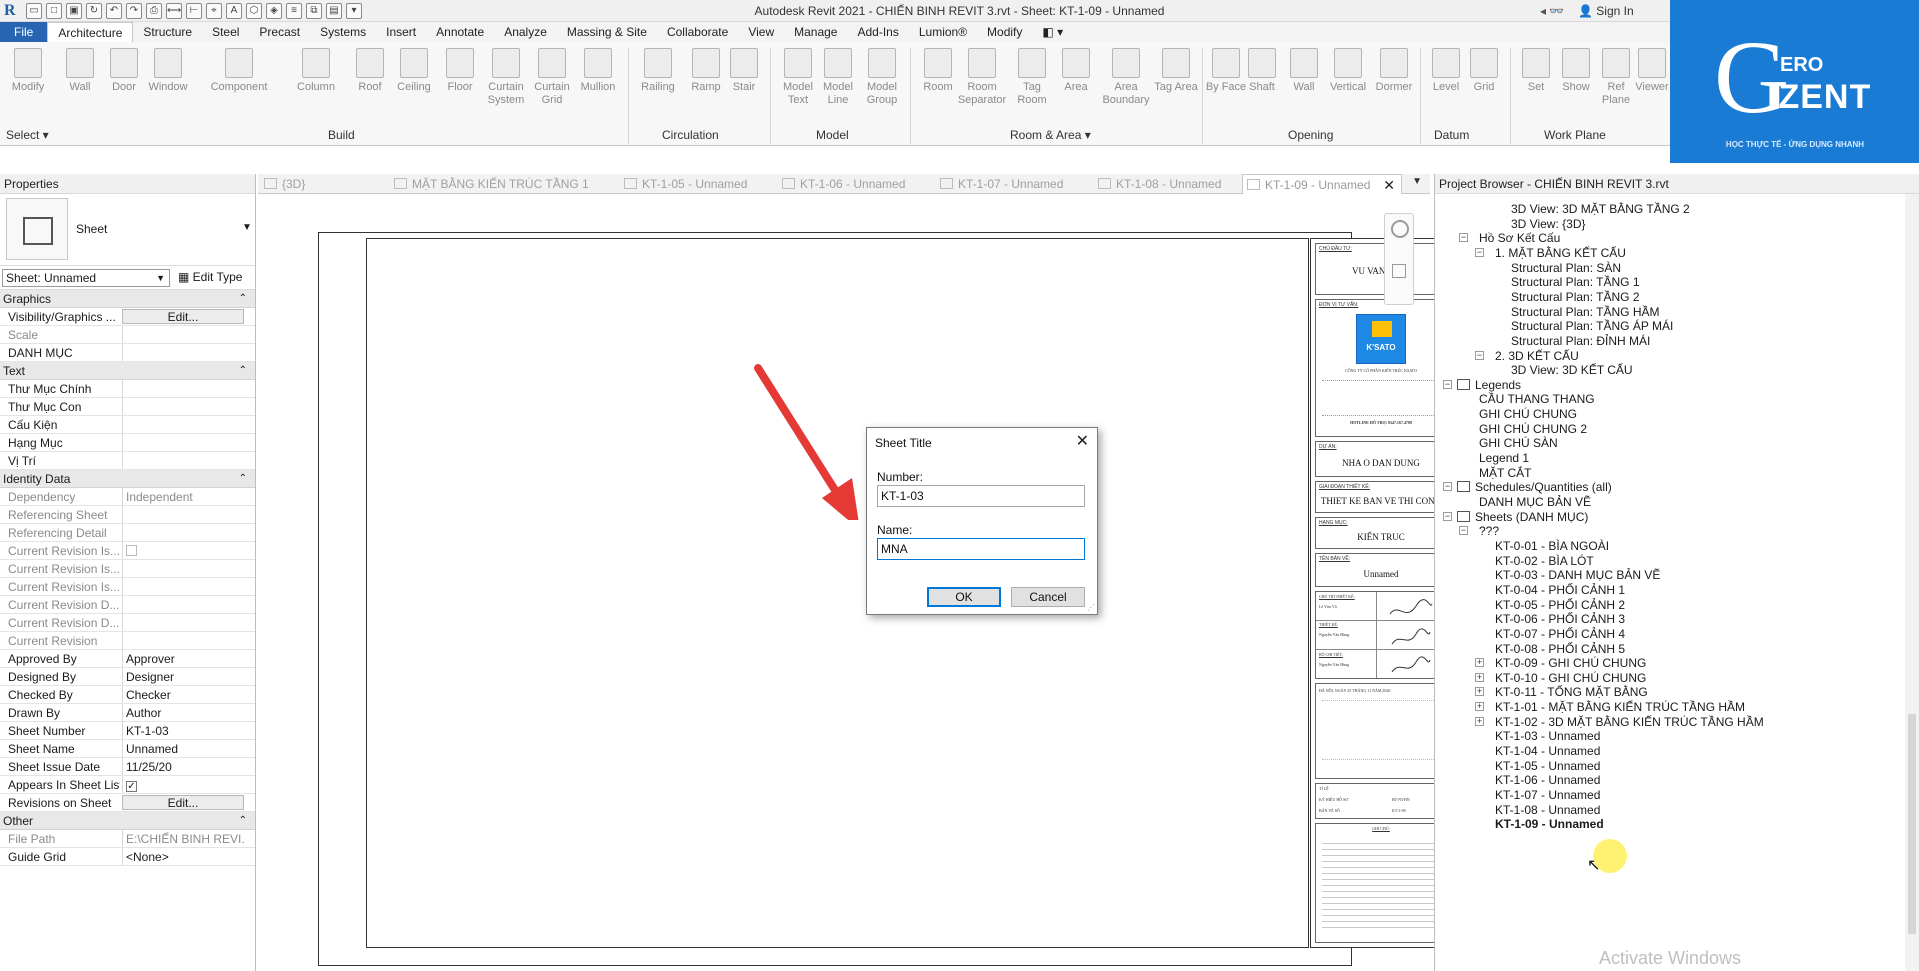 This screenshot has width=1919, height=971. What do you see at coordinates (28, 71) in the screenshot?
I see `modify-button: Modify` at bounding box center [28, 71].